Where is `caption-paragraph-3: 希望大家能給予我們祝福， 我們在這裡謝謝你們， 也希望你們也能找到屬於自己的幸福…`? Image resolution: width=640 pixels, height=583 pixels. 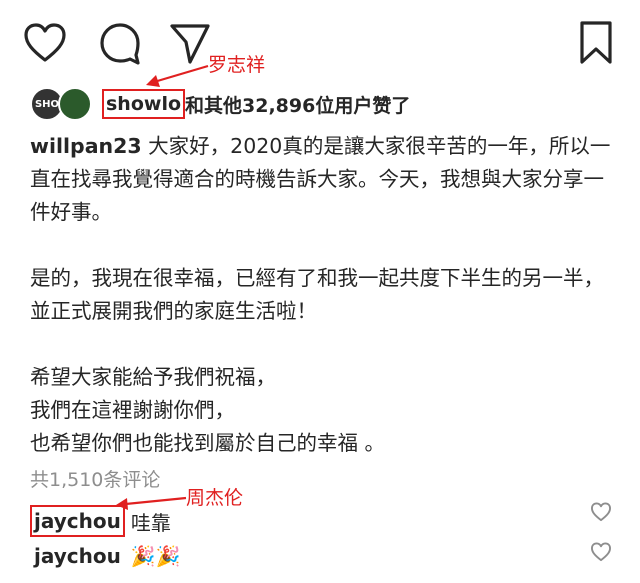 caption-paragraph-3: 希望大家能給予我們祝福， 我們在這裡謝謝你們， 也希望你們也能找到屬於自己的幸福… is located at coordinates (208, 410).